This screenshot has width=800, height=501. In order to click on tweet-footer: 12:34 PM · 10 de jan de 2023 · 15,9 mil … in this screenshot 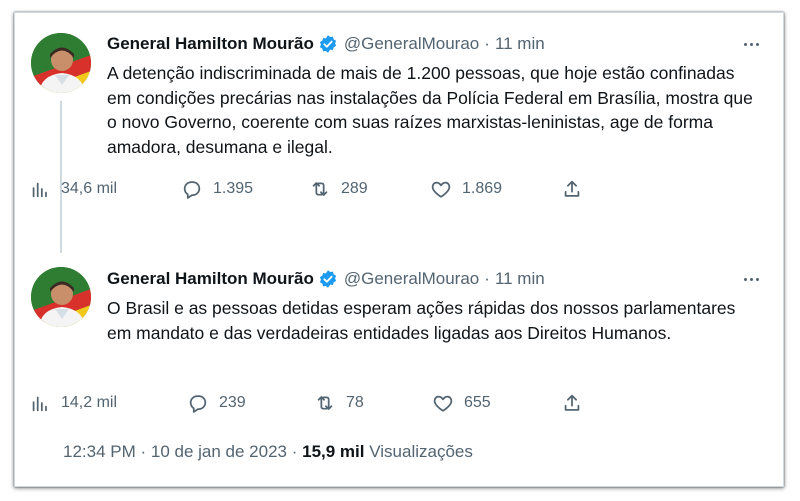, I will do `click(268, 452)`.